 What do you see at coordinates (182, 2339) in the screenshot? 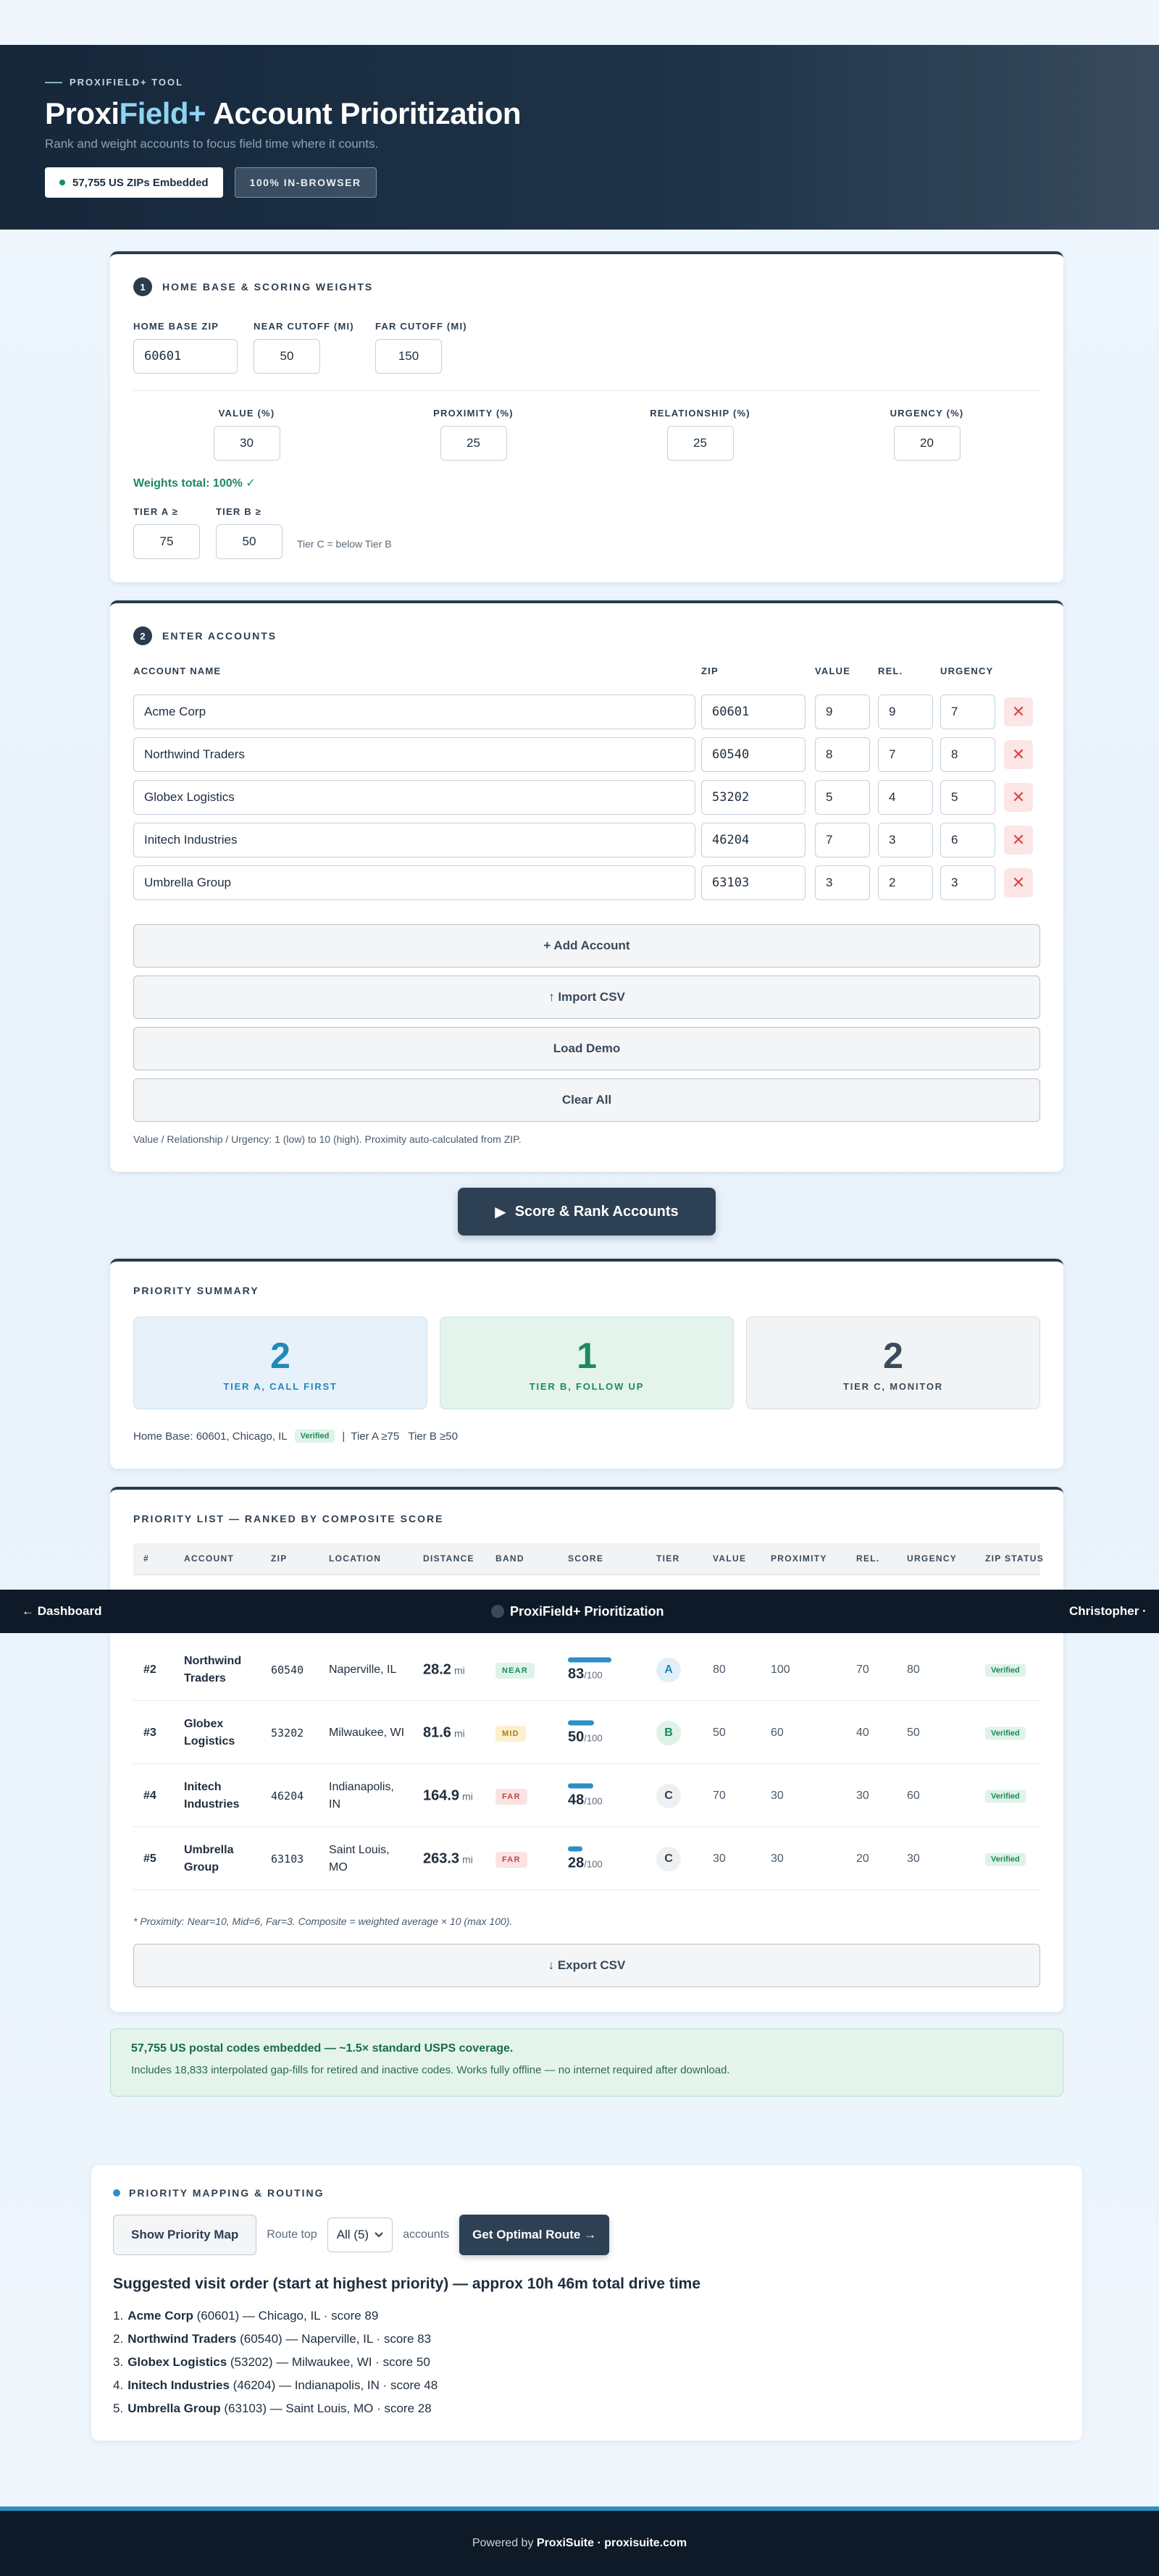
I see `route-stop-name: Northwind Traders` at bounding box center [182, 2339].